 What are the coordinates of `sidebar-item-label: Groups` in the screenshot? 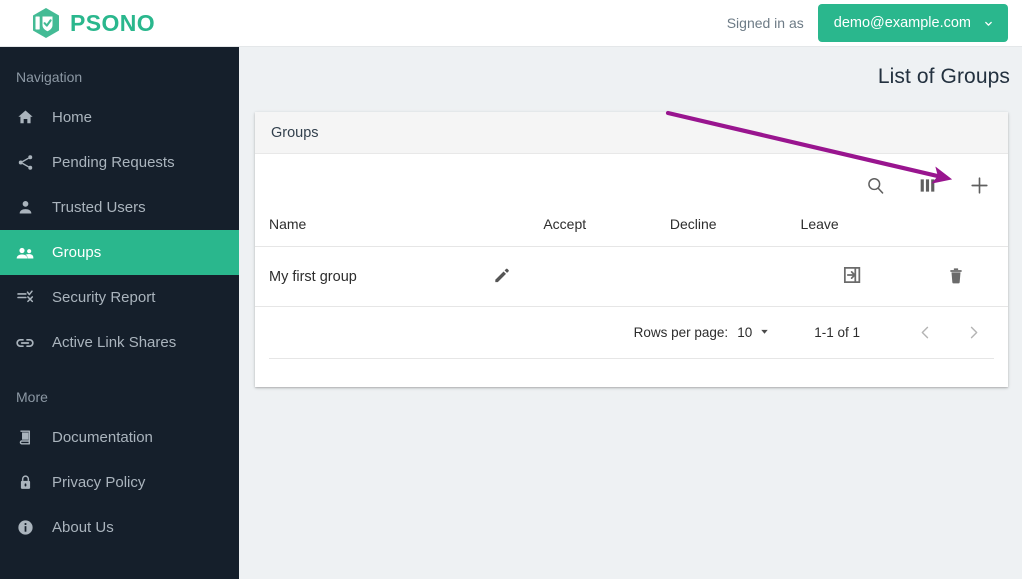 It's located at (77, 252).